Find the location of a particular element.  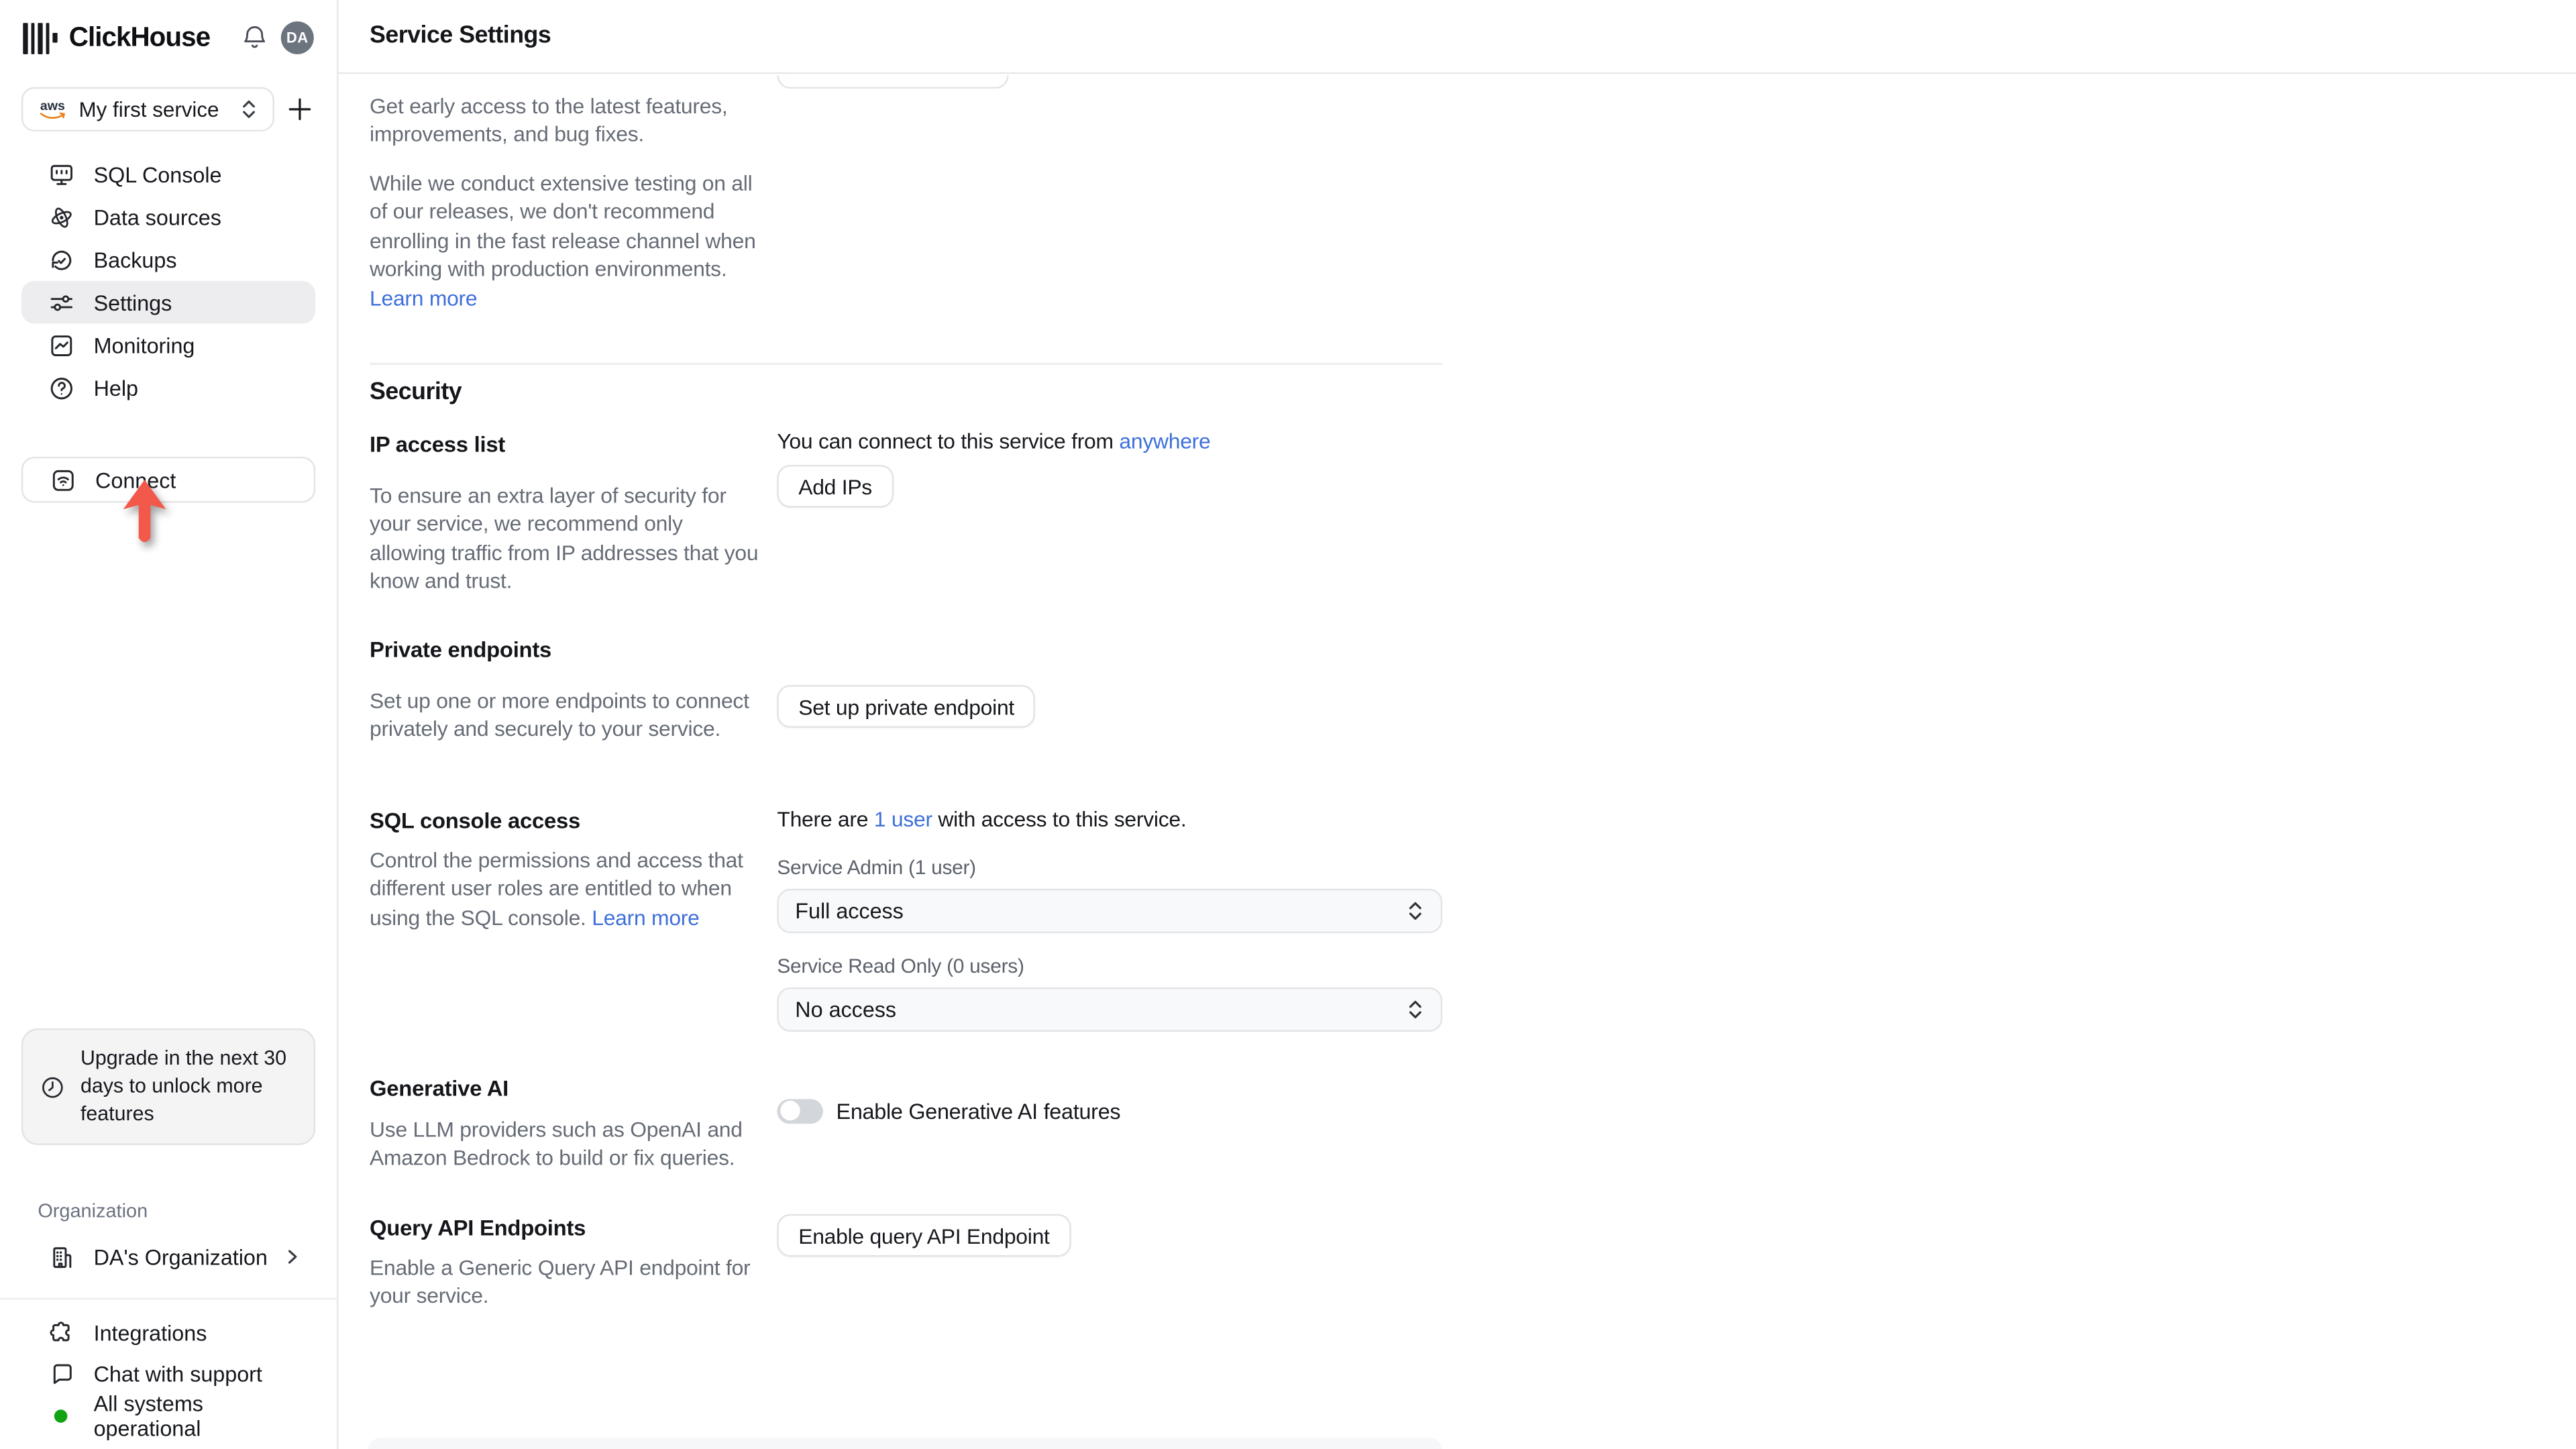

sidebar-item-chat-support: Chat with support is located at coordinates (168, 1374).